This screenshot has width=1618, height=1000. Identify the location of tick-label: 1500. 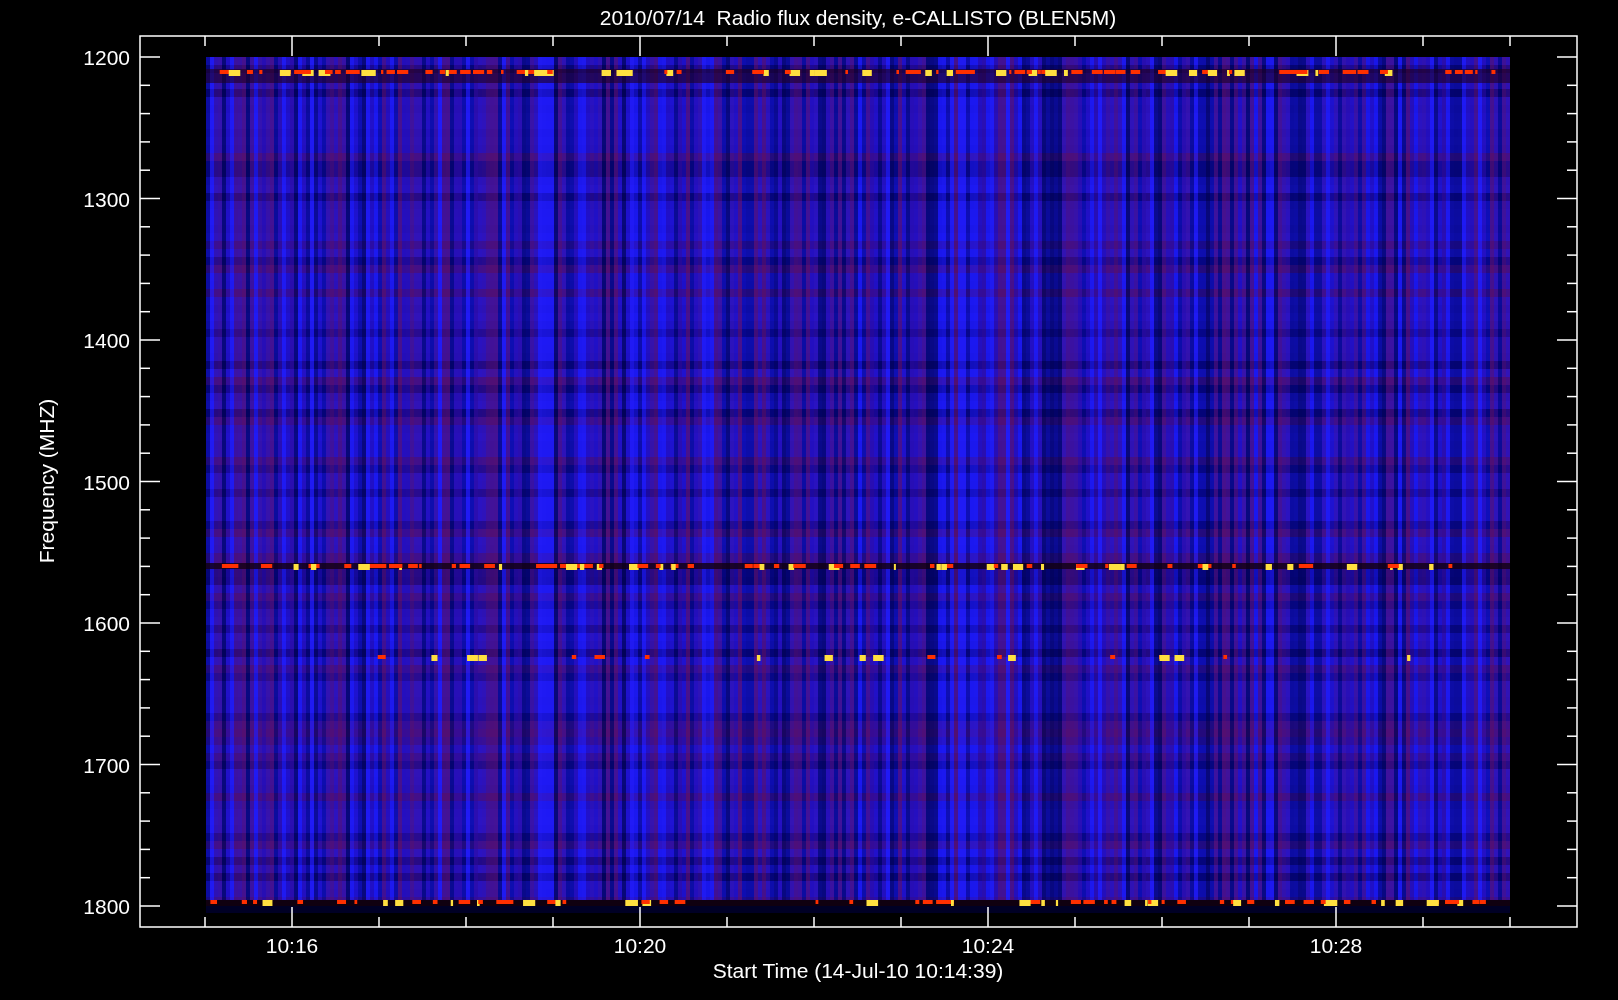
(106, 482).